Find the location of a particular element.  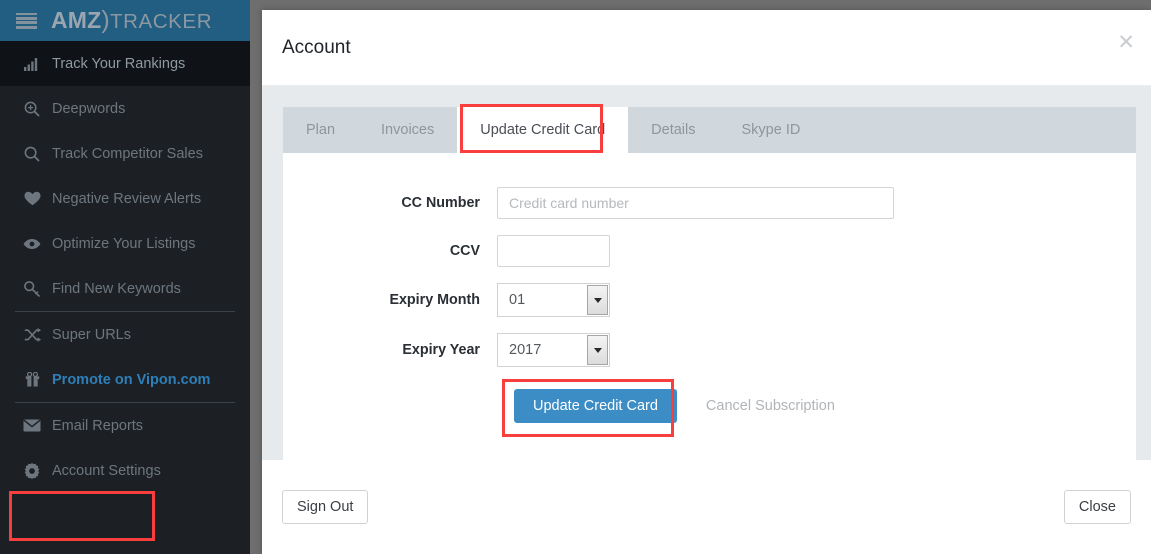

form-row-cc-number: CC Number is located at coordinates (709, 203).